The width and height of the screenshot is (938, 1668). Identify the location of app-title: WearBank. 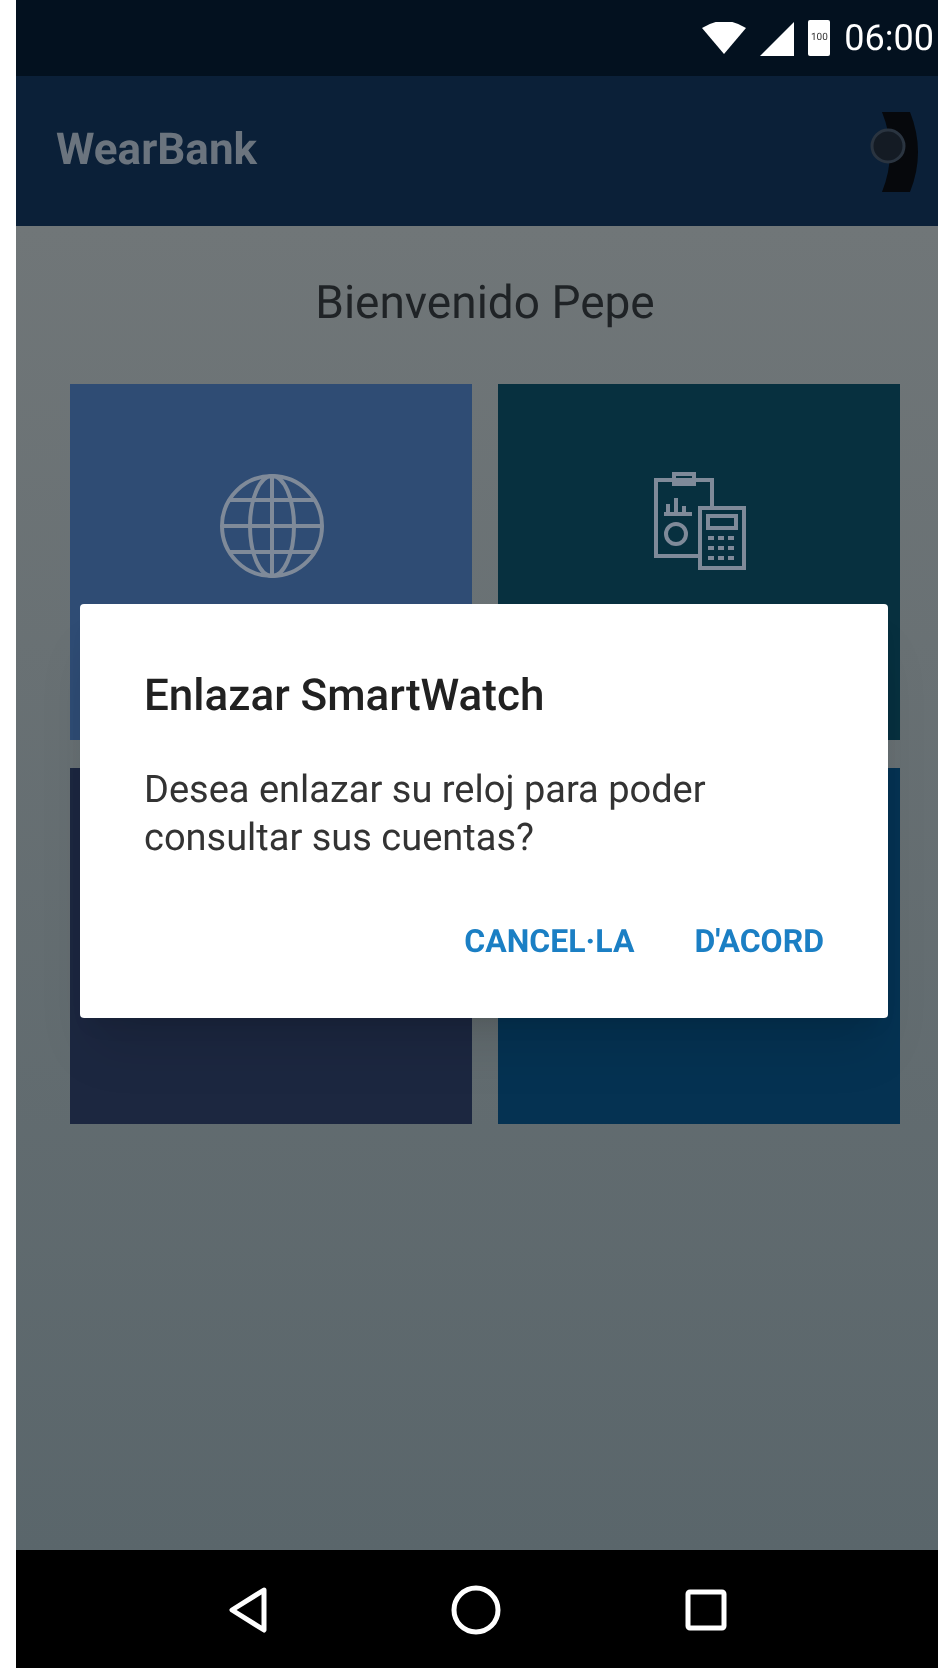
(157, 152).